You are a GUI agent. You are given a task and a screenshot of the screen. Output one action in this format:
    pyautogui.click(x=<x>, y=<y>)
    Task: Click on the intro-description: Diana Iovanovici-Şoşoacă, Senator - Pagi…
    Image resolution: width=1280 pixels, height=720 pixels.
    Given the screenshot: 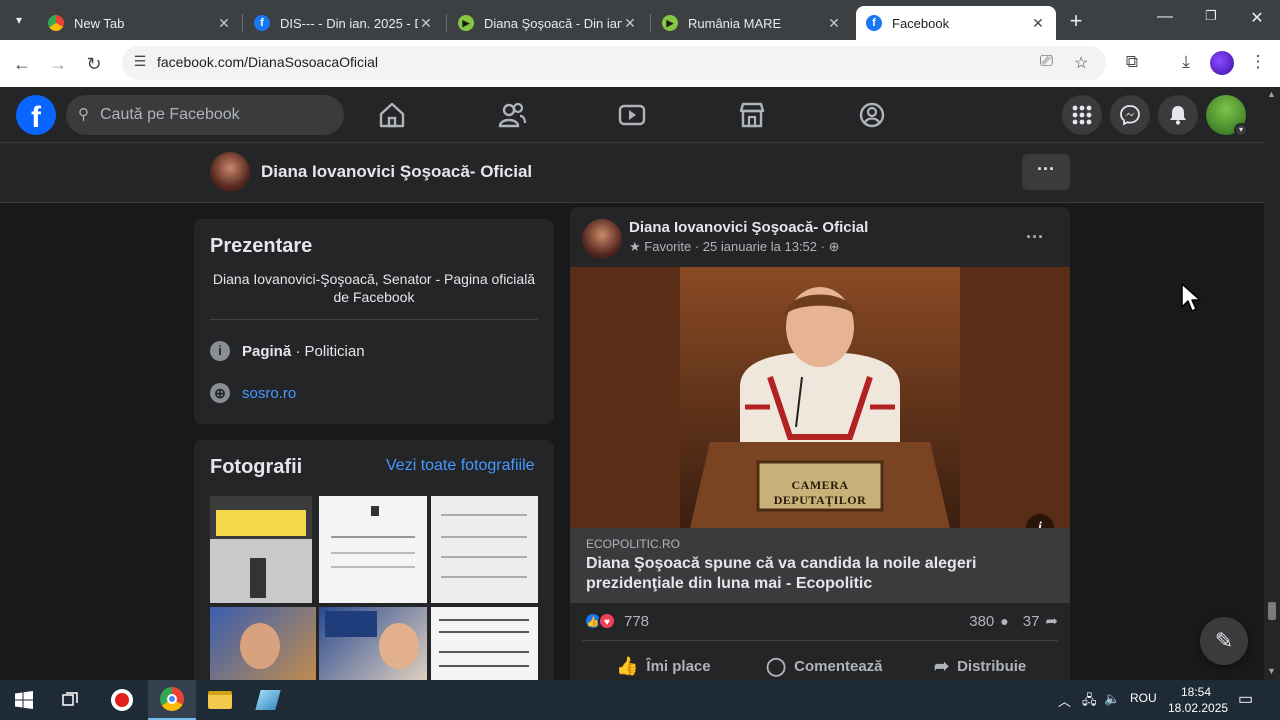 What is the action you would take?
    pyautogui.click(x=374, y=288)
    